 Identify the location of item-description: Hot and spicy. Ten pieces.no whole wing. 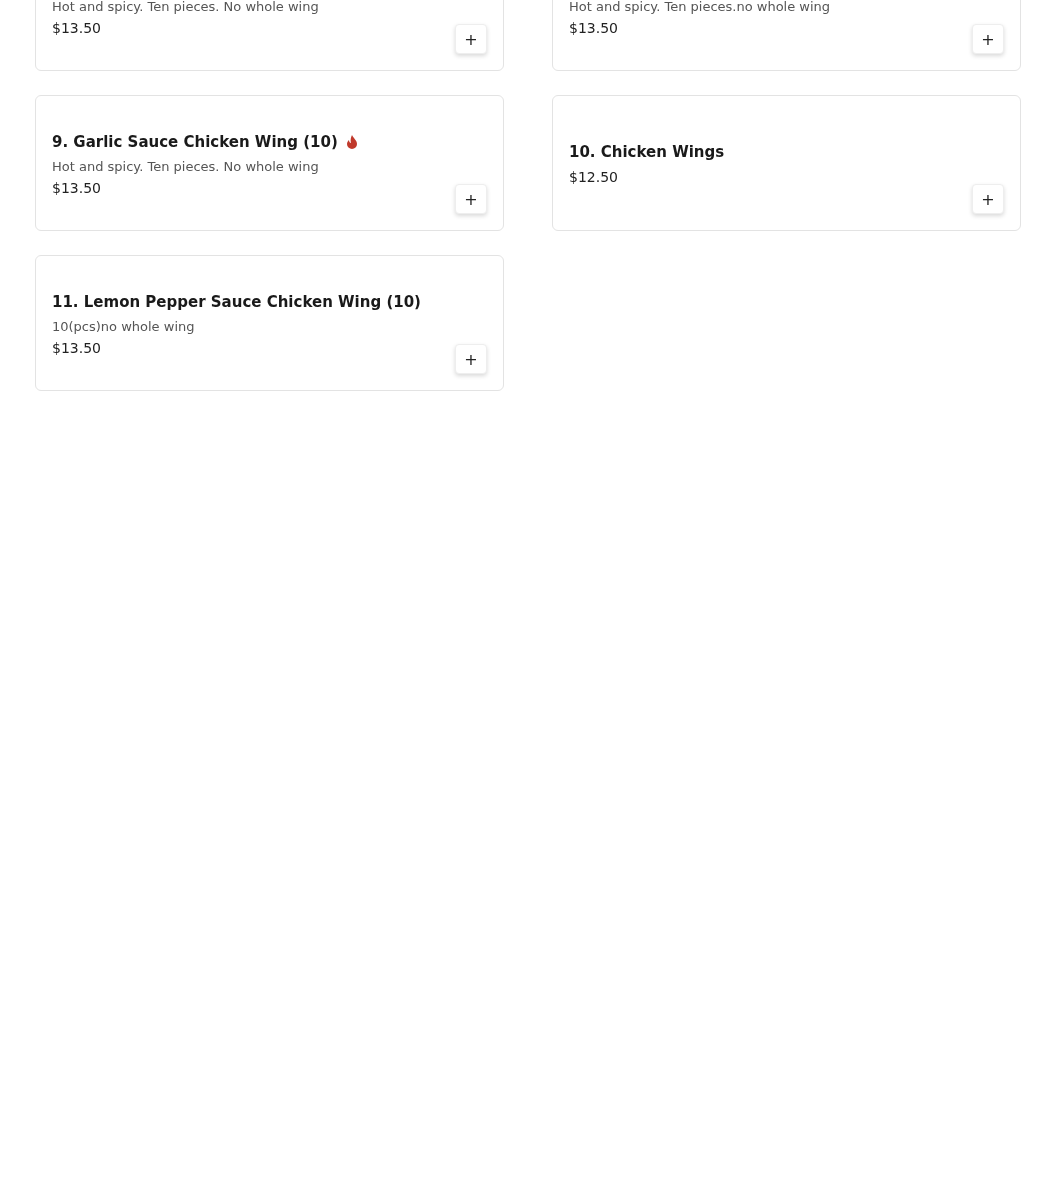
(700, 7).